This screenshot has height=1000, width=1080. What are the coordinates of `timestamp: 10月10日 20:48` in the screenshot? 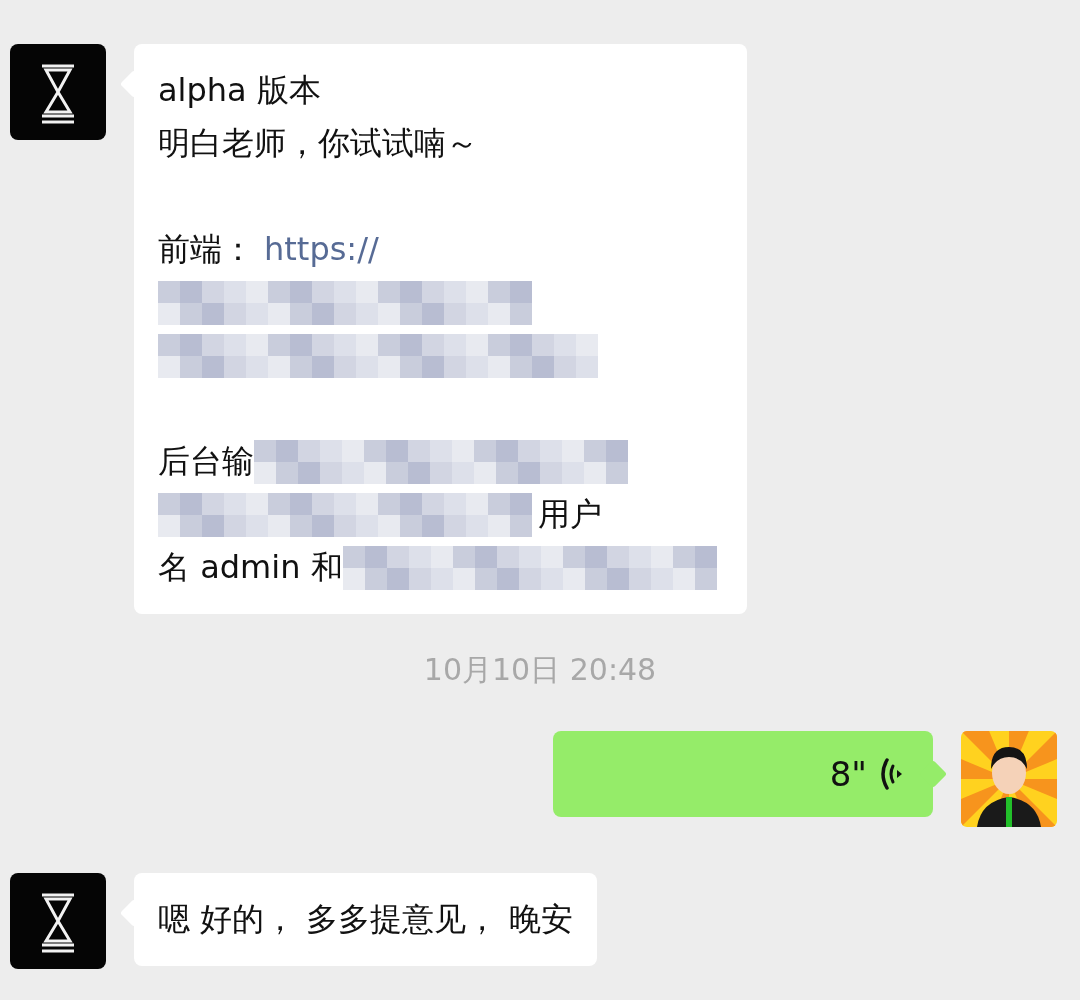 It's located at (540, 670).